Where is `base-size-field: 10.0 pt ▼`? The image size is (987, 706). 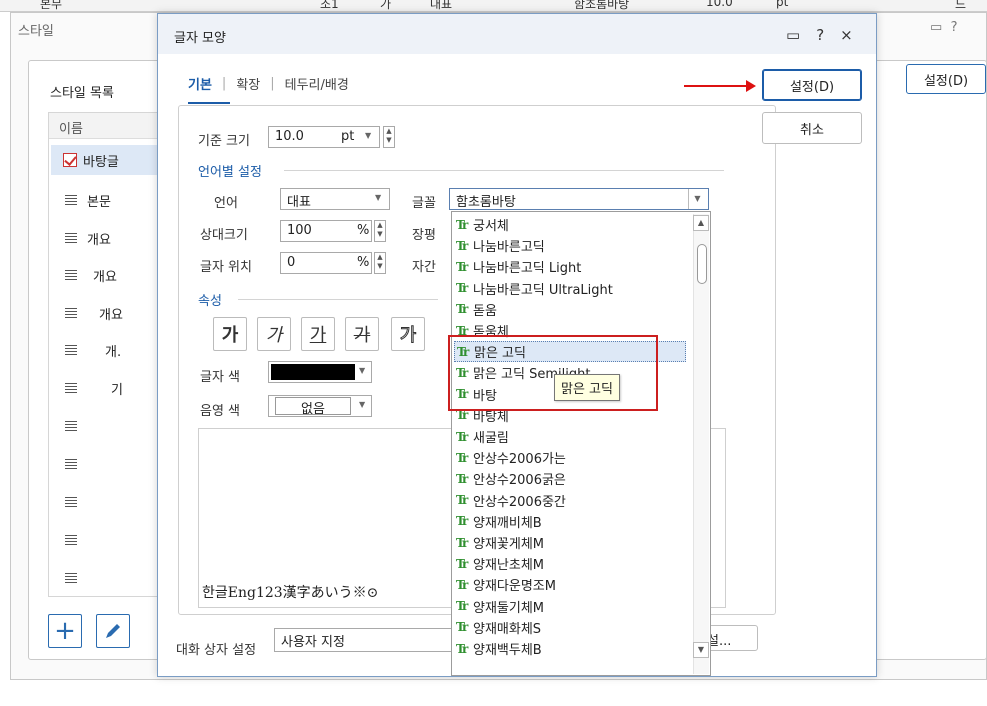 base-size-field: 10.0 pt ▼ is located at coordinates (324, 137).